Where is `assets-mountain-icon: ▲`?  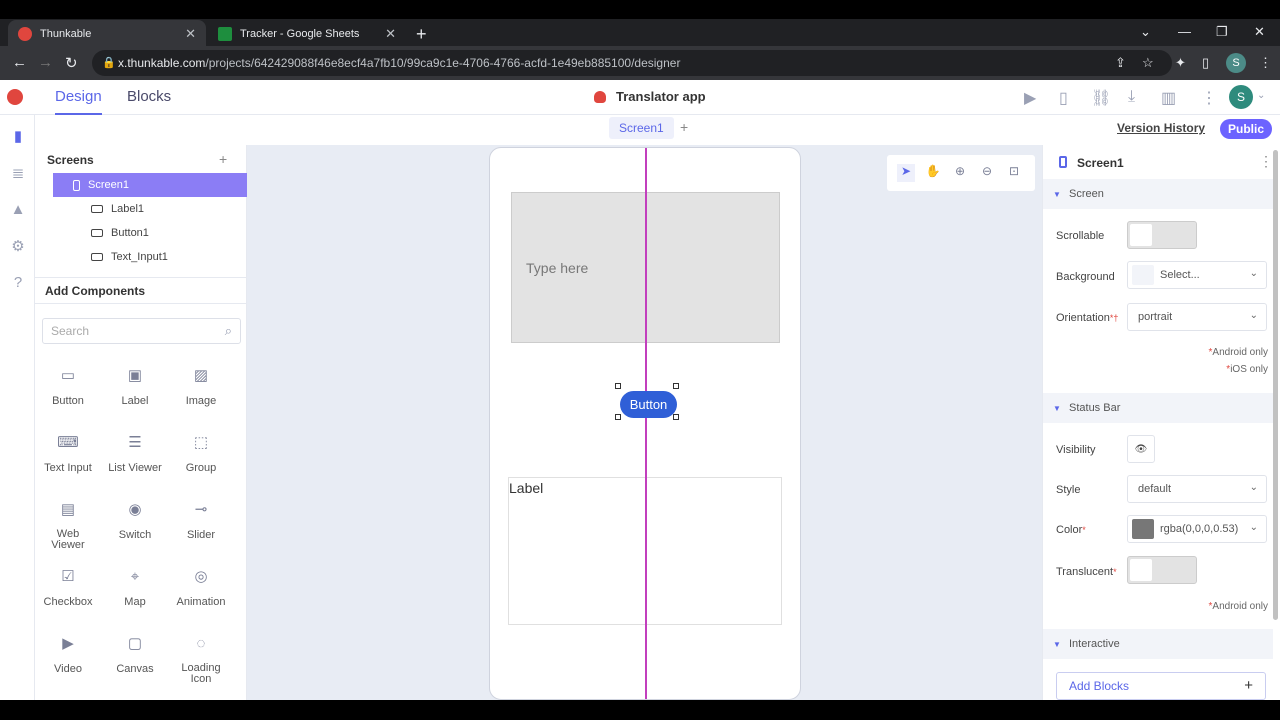
assets-mountain-icon: ▲ is located at coordinates (18, 210).